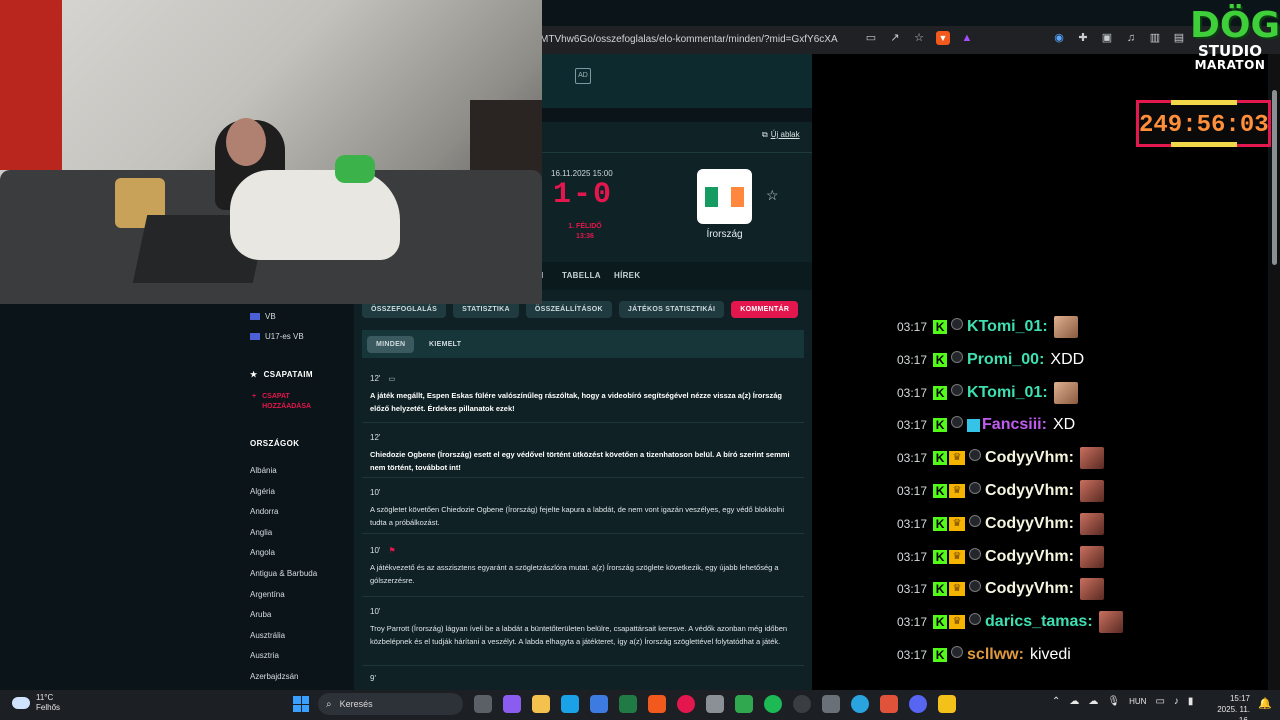 This screenshot has width=1280, height=720. What do you see at coordinates (943, 38) in the screenshot?
I see `brave-shield-icon: ▼` at bounding box center [943, 38].